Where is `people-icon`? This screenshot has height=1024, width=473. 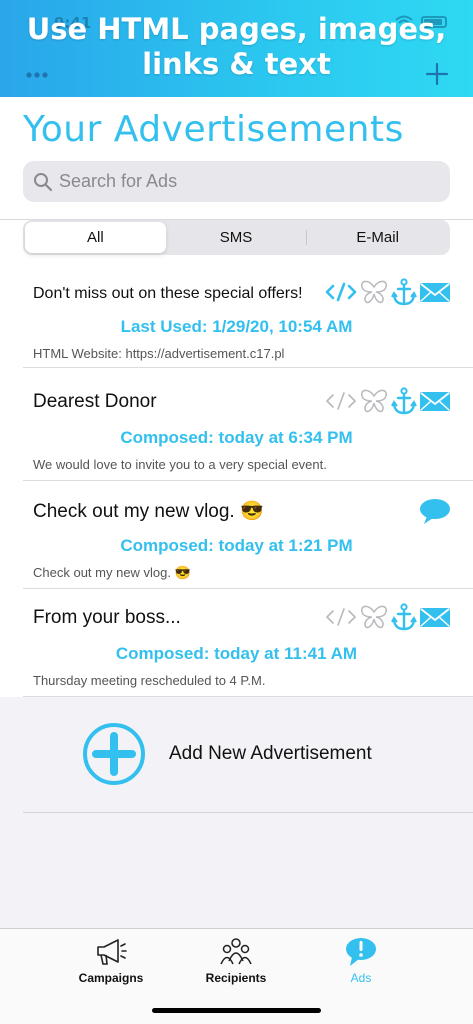 people-icon is located at coordinates (236, 951).